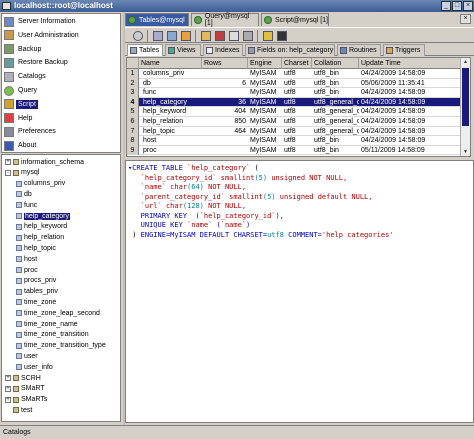 This screenshot has height=439, width=474. I want to click on tree-item: - mysql, so click(22, 173).